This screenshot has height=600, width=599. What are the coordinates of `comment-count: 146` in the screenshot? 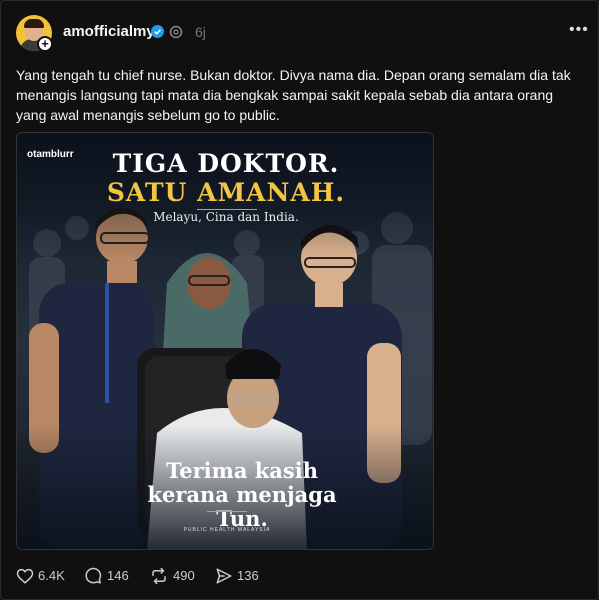 It's located at (118, 575).